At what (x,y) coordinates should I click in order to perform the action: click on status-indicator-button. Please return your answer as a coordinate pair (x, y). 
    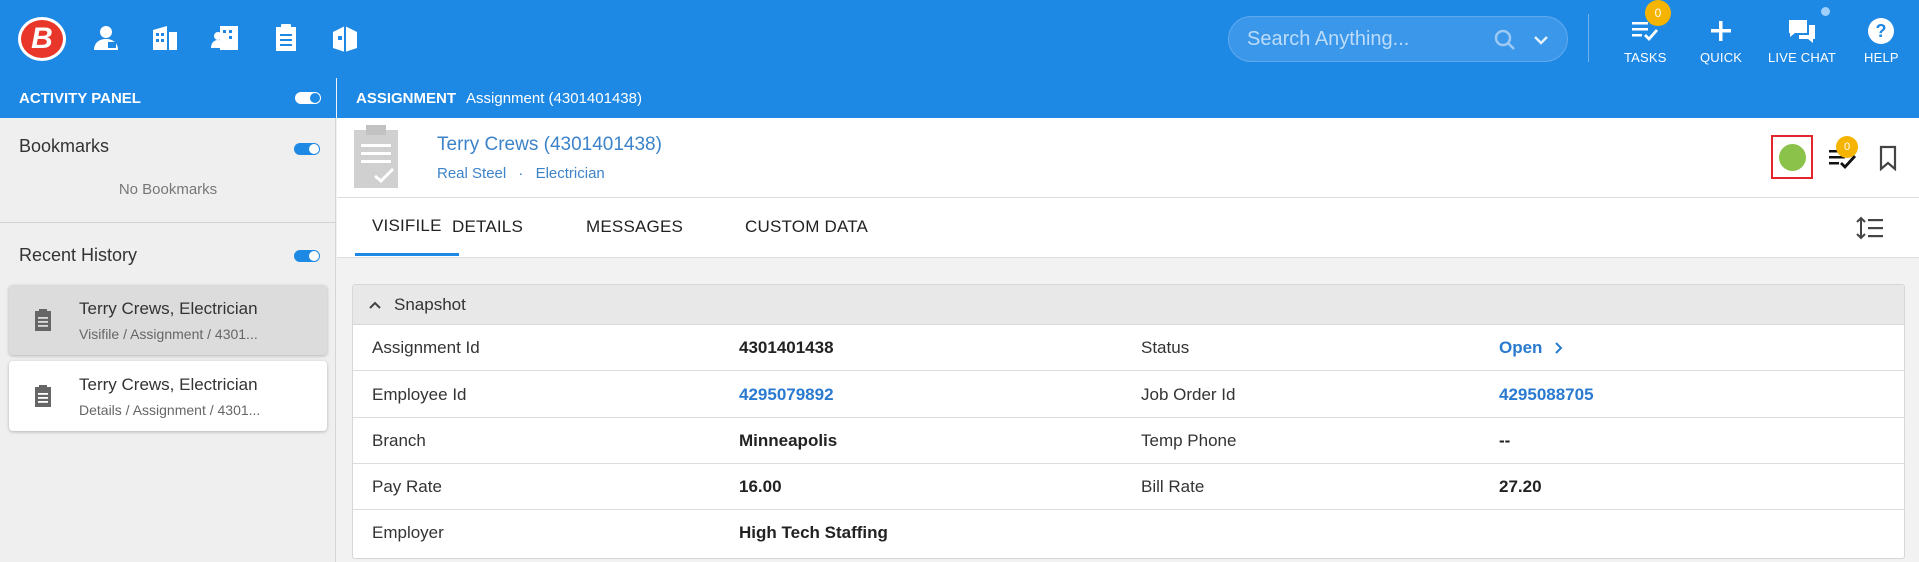
    Looking at the image, I should click on (1792, 157).